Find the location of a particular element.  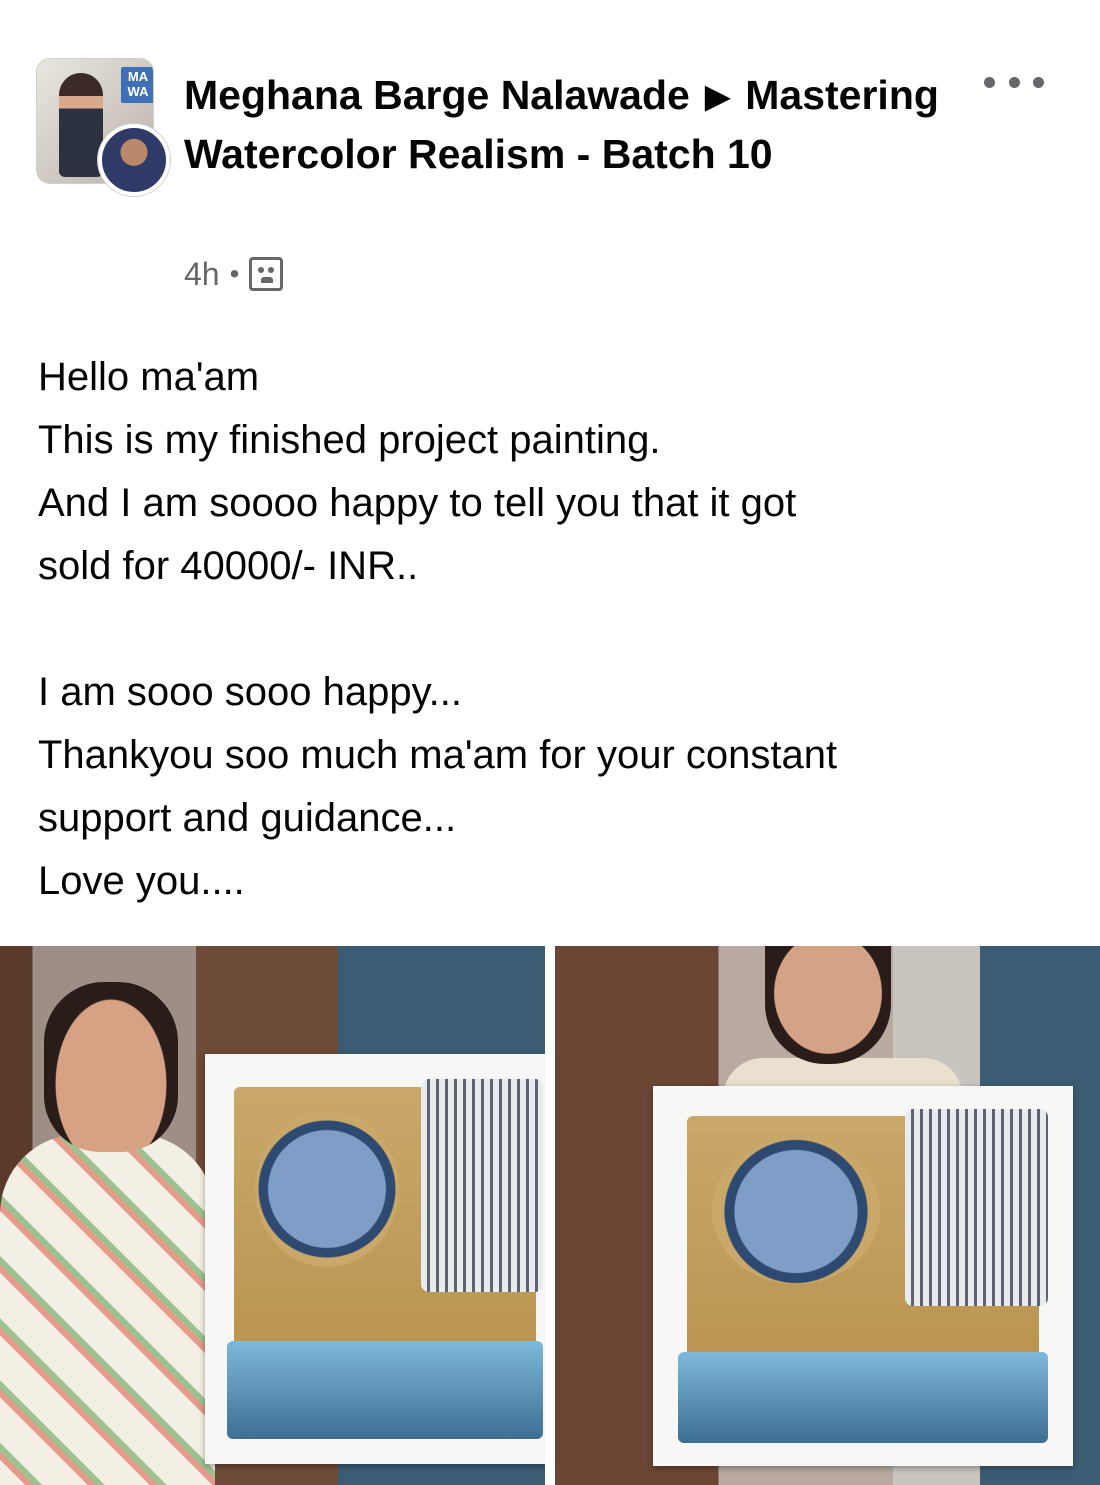

arrow-right-icon: ▶ is located at coordinates (717, 96).